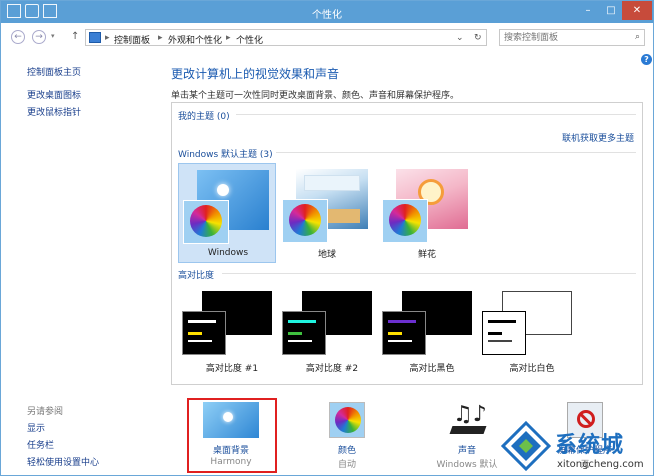 The image size is (654, 476). I want to click on sound-icon: ♫♪, so click(468, 420).